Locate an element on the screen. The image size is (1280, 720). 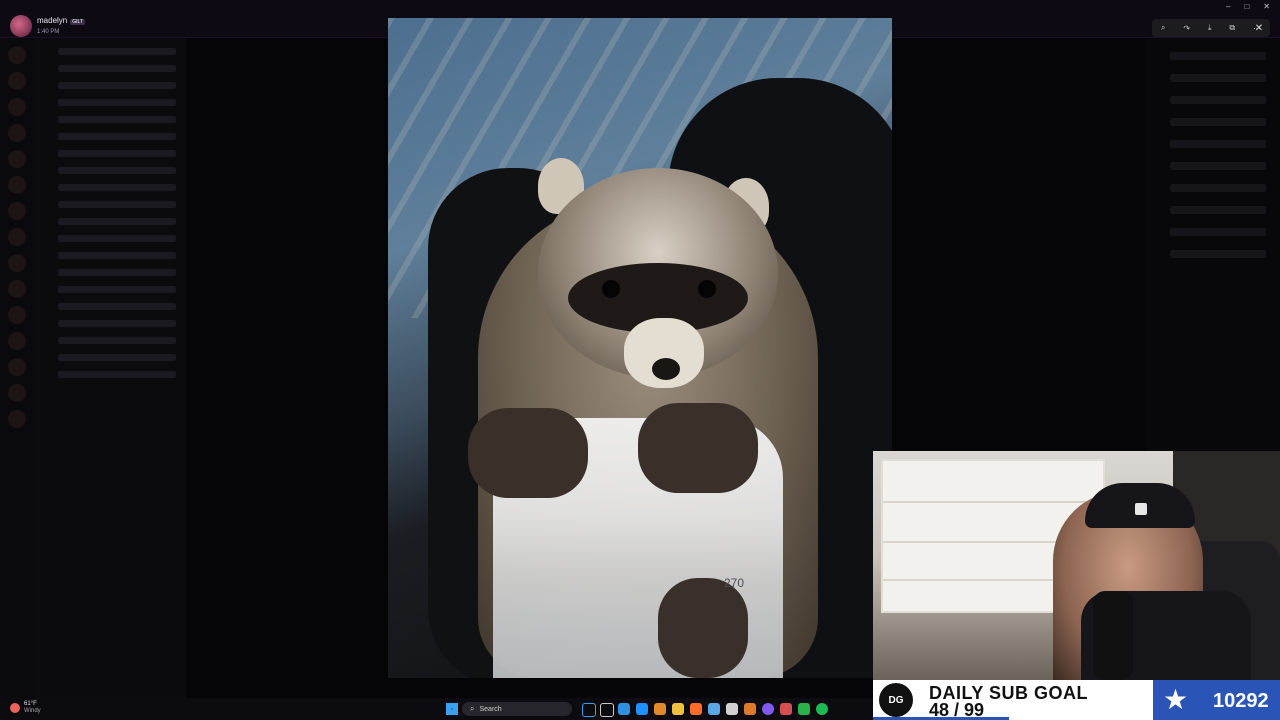
minimize-icon: – is located at coordinates (1228, 6).